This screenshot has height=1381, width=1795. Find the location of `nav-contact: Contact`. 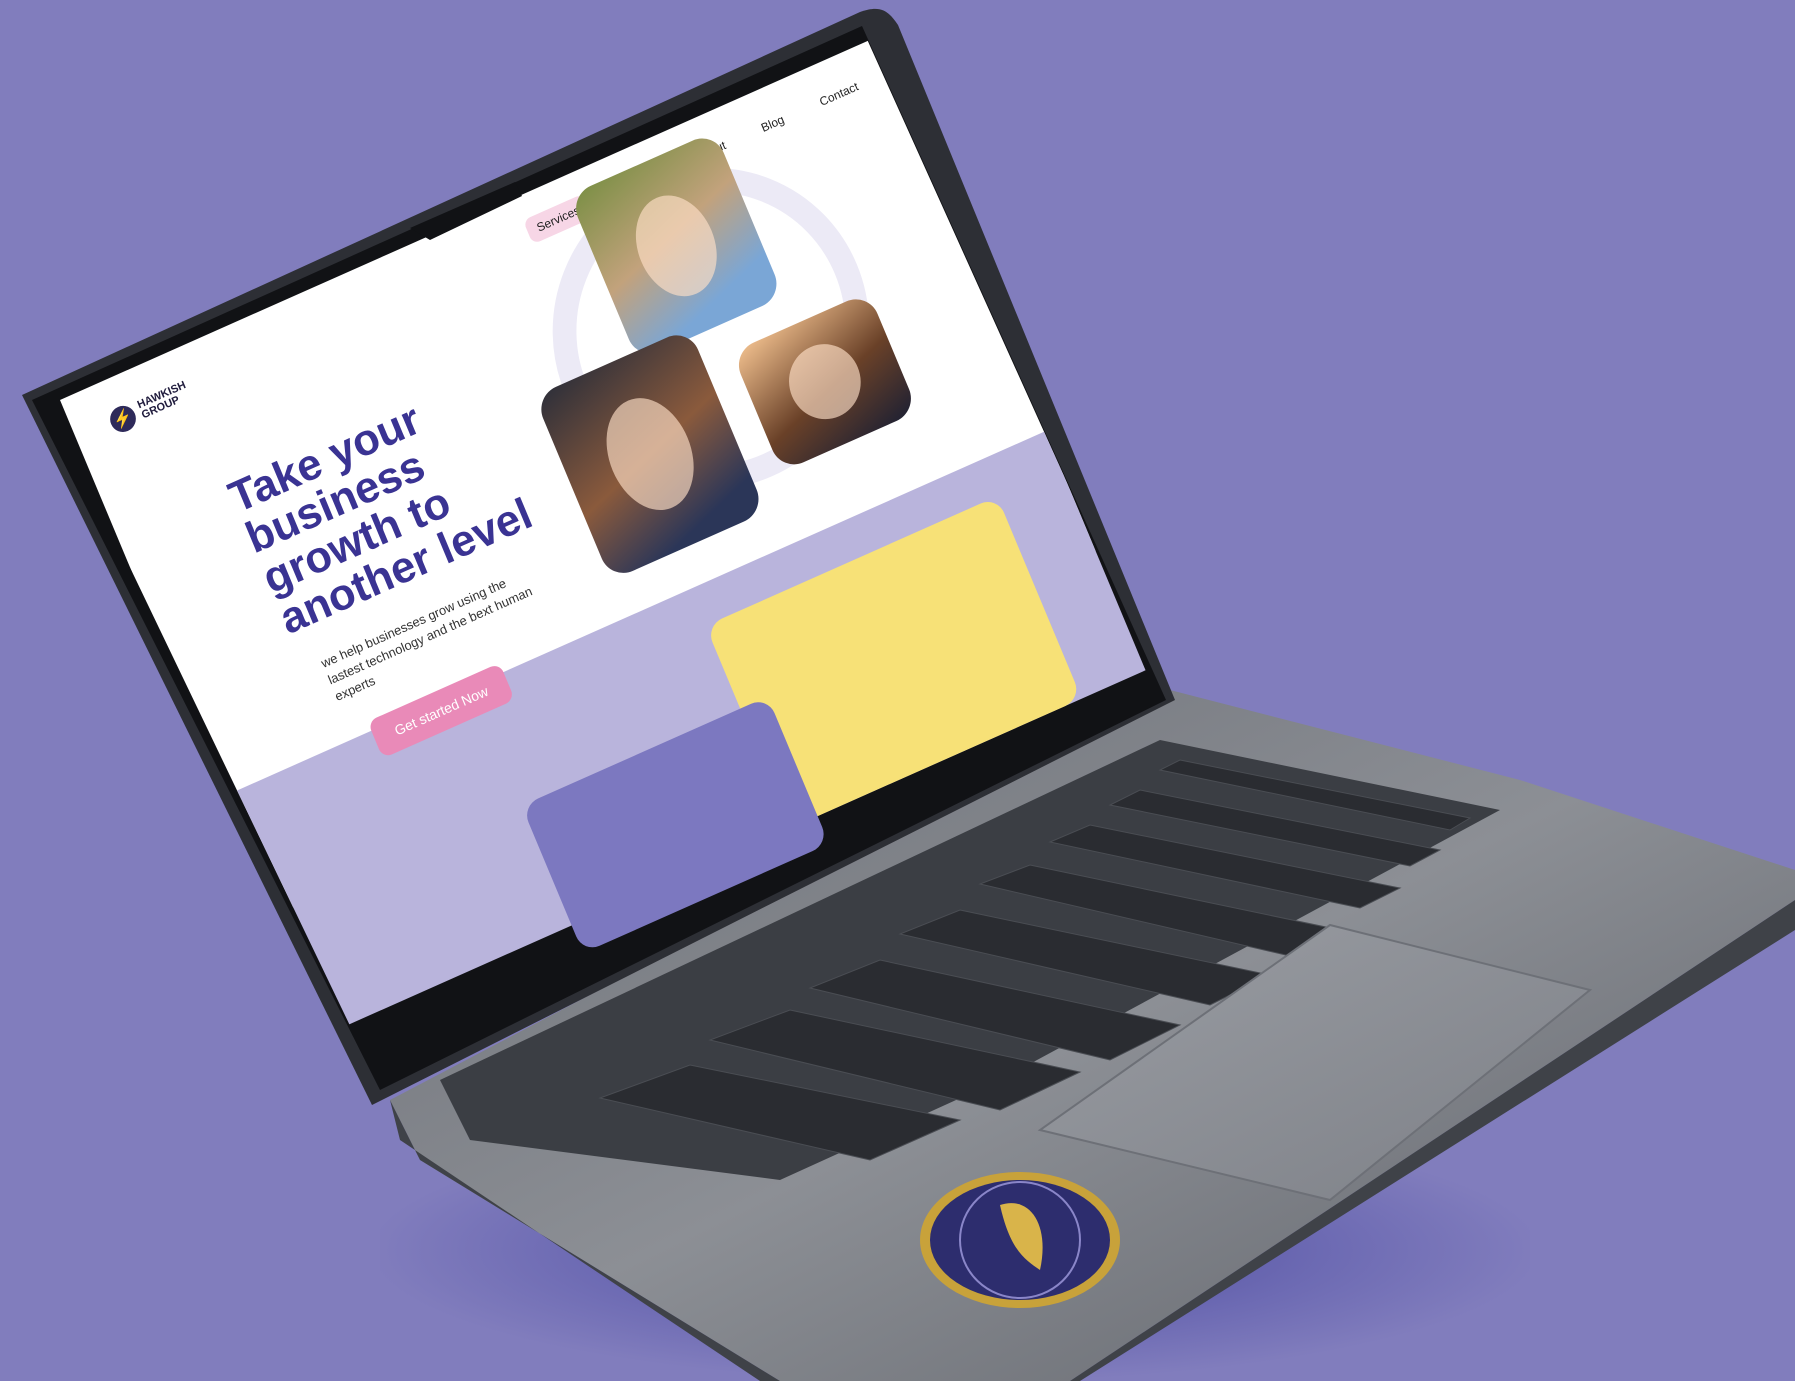

nav-contact: Contact is located at coordinates (839, 94).